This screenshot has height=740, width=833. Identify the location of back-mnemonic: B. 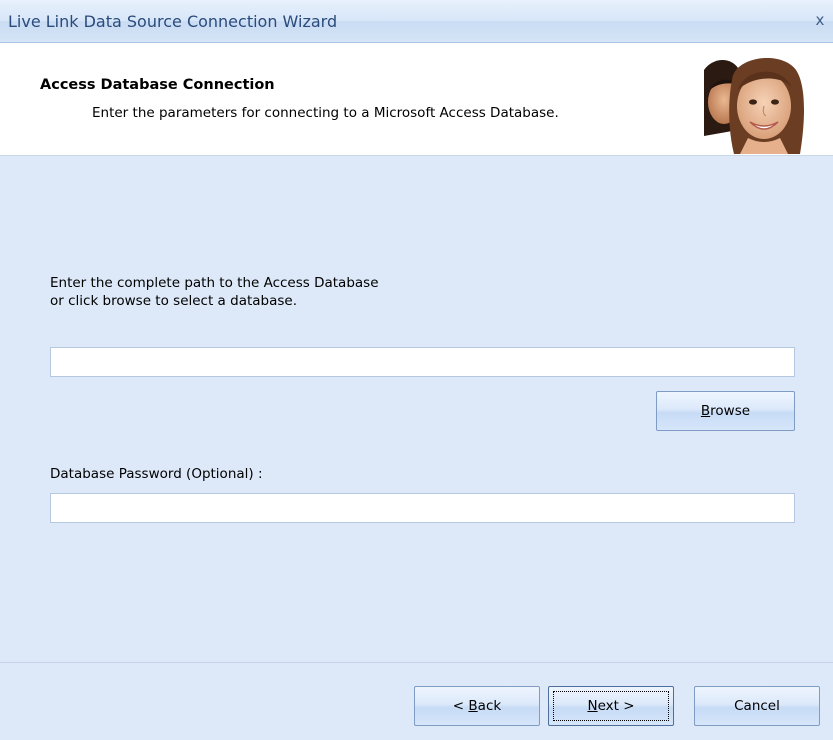
(473, 706).